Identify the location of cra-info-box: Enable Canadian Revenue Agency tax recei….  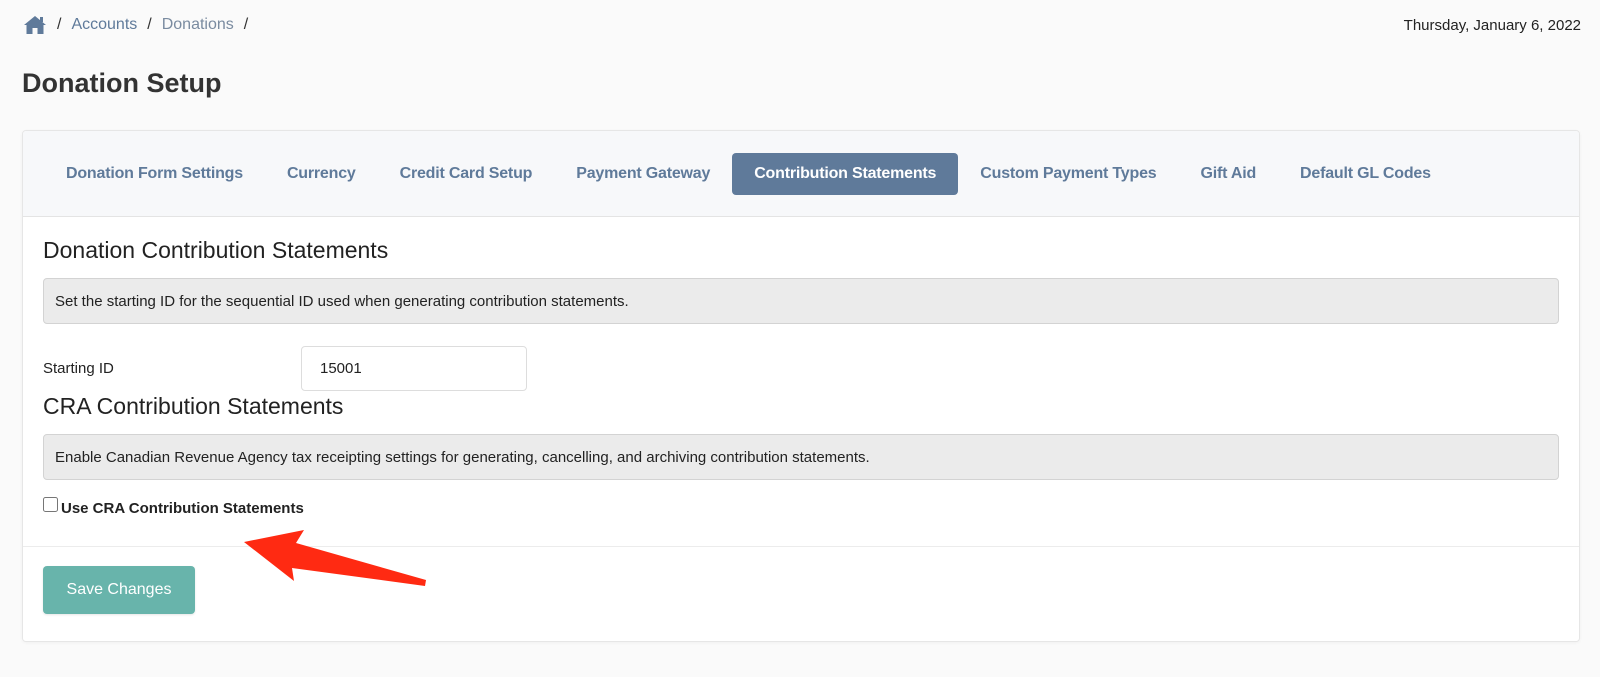
(801, 457).